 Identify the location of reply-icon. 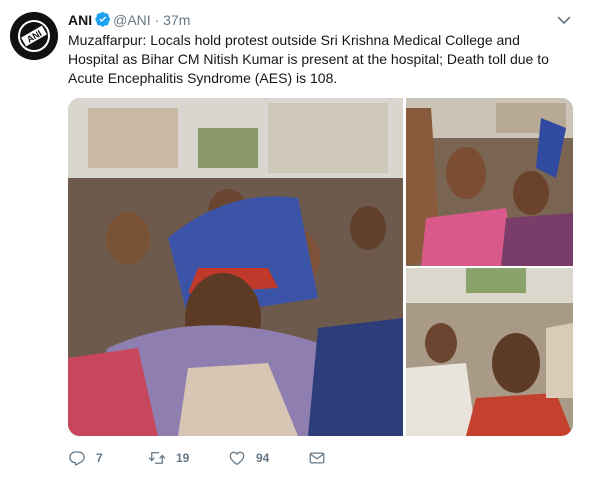
(77, 458).